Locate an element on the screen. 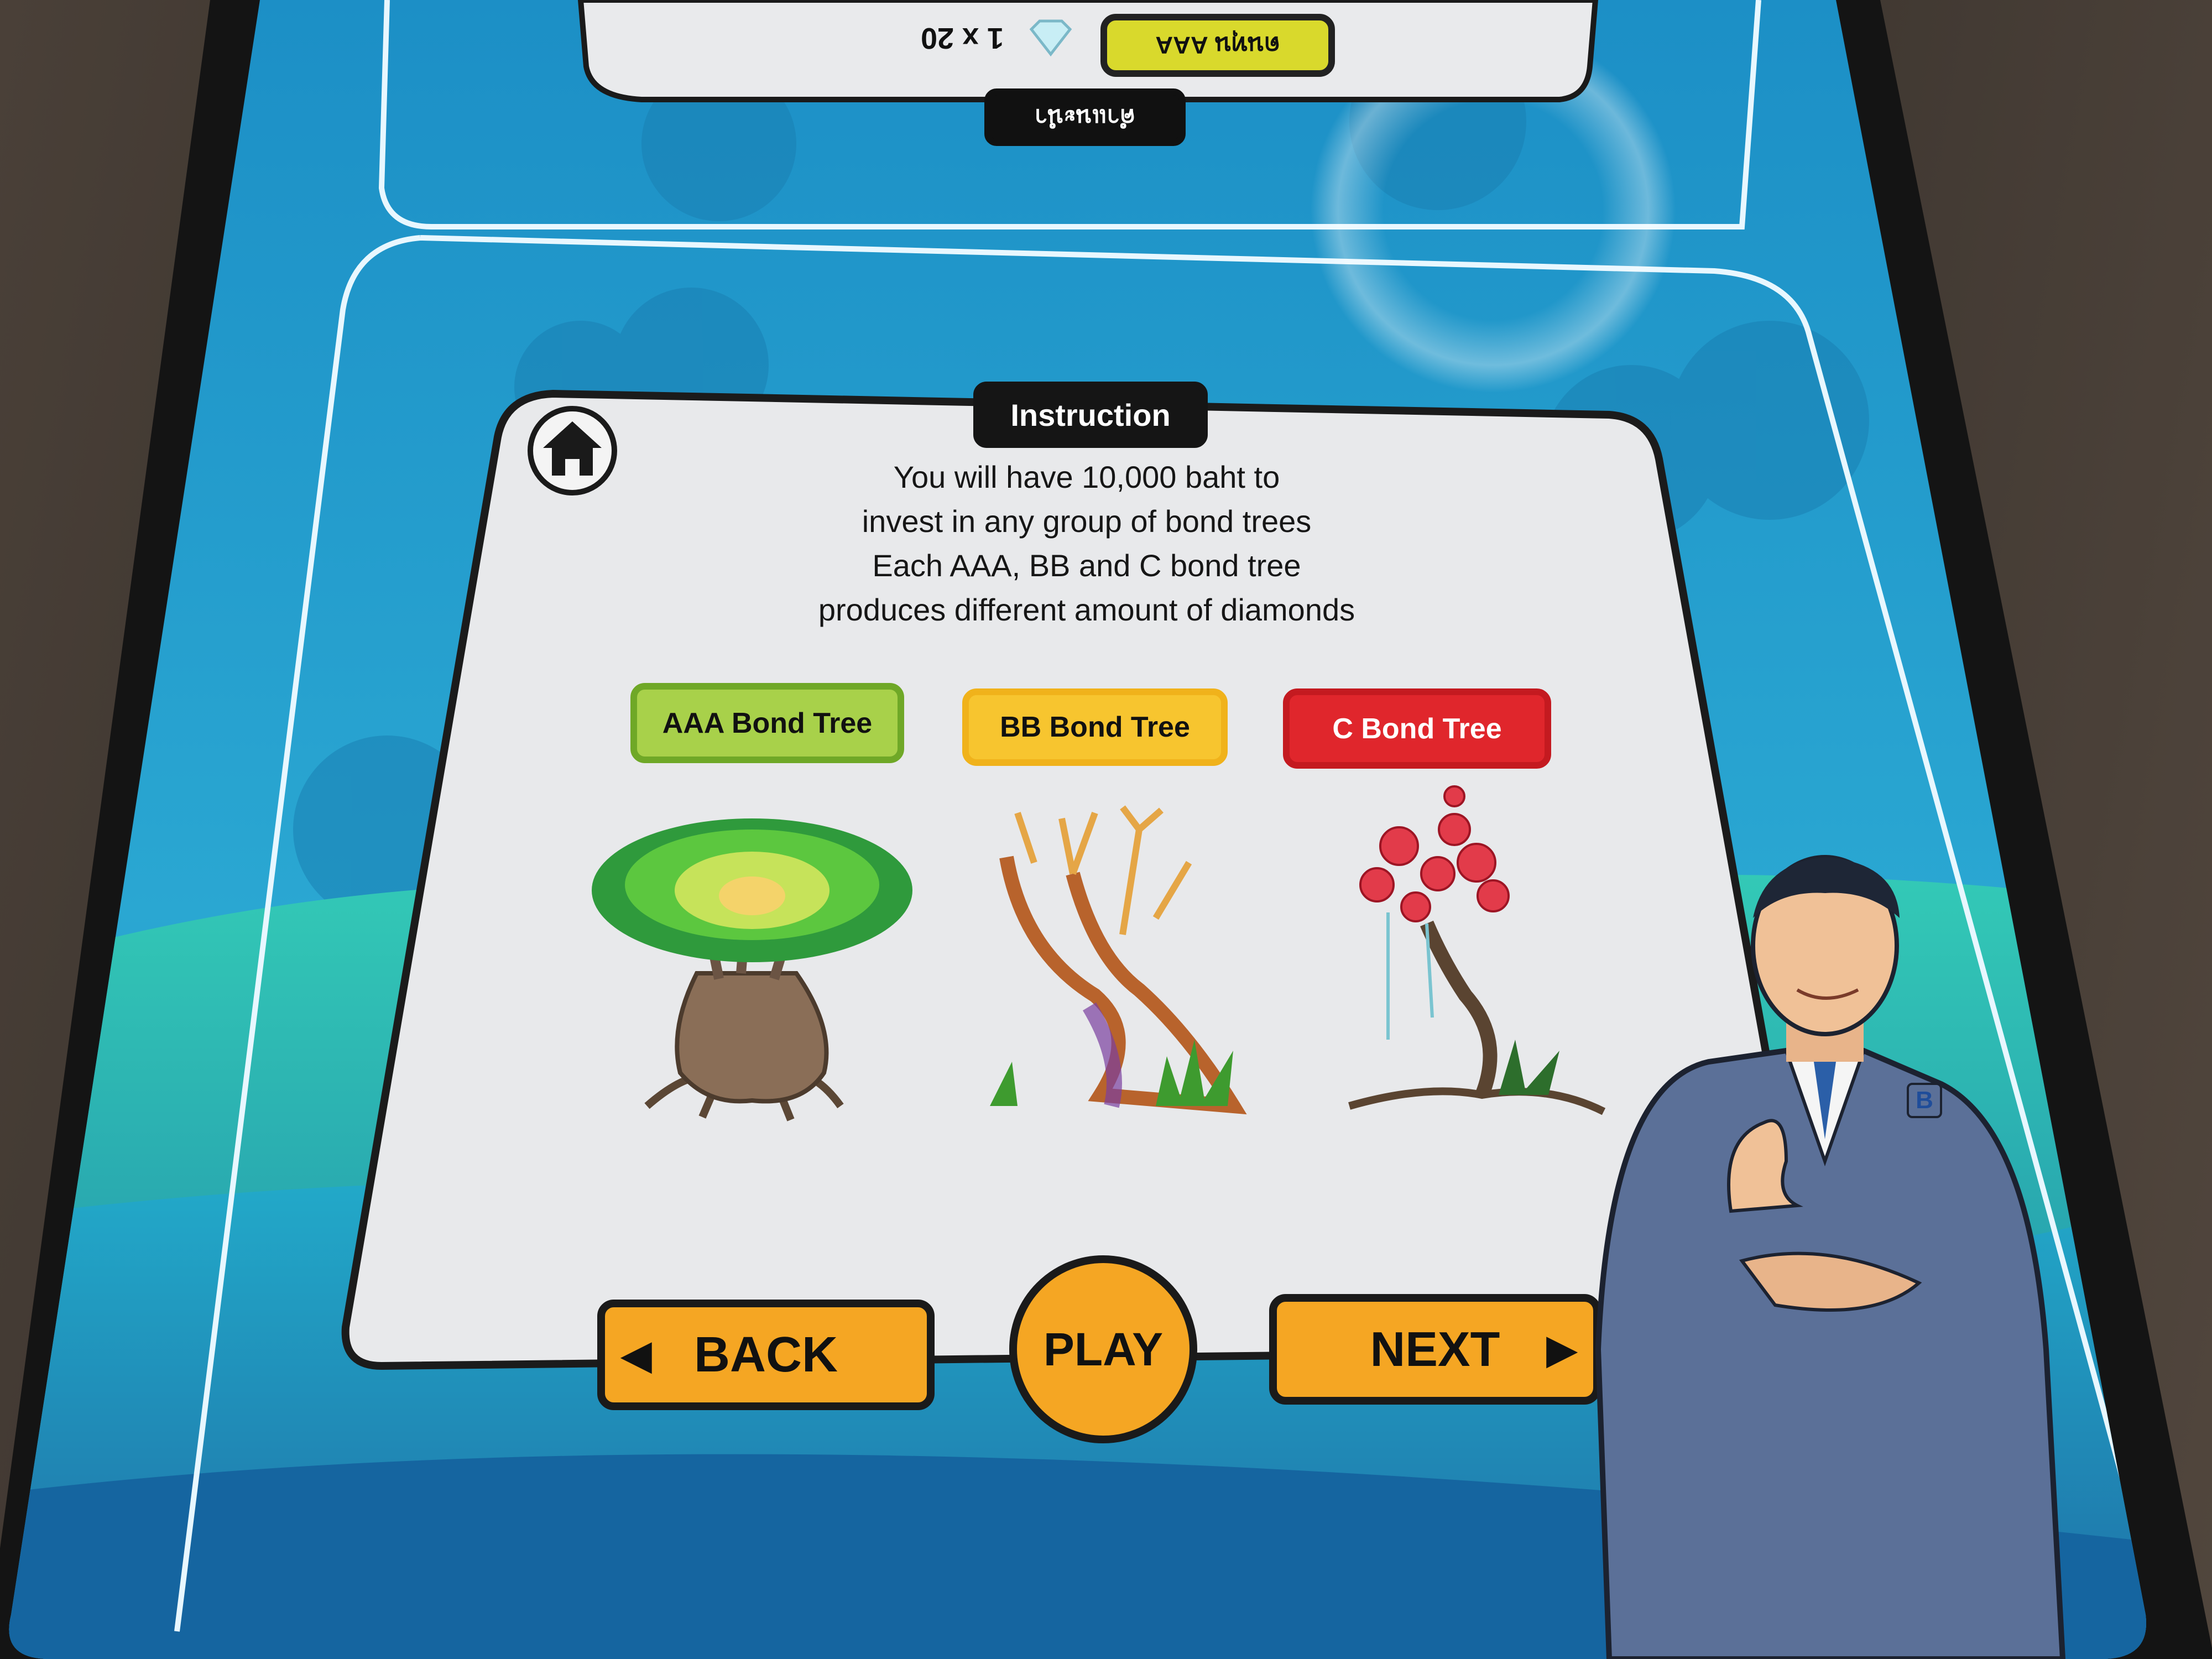  home-button is located at coordinates (572, 451).